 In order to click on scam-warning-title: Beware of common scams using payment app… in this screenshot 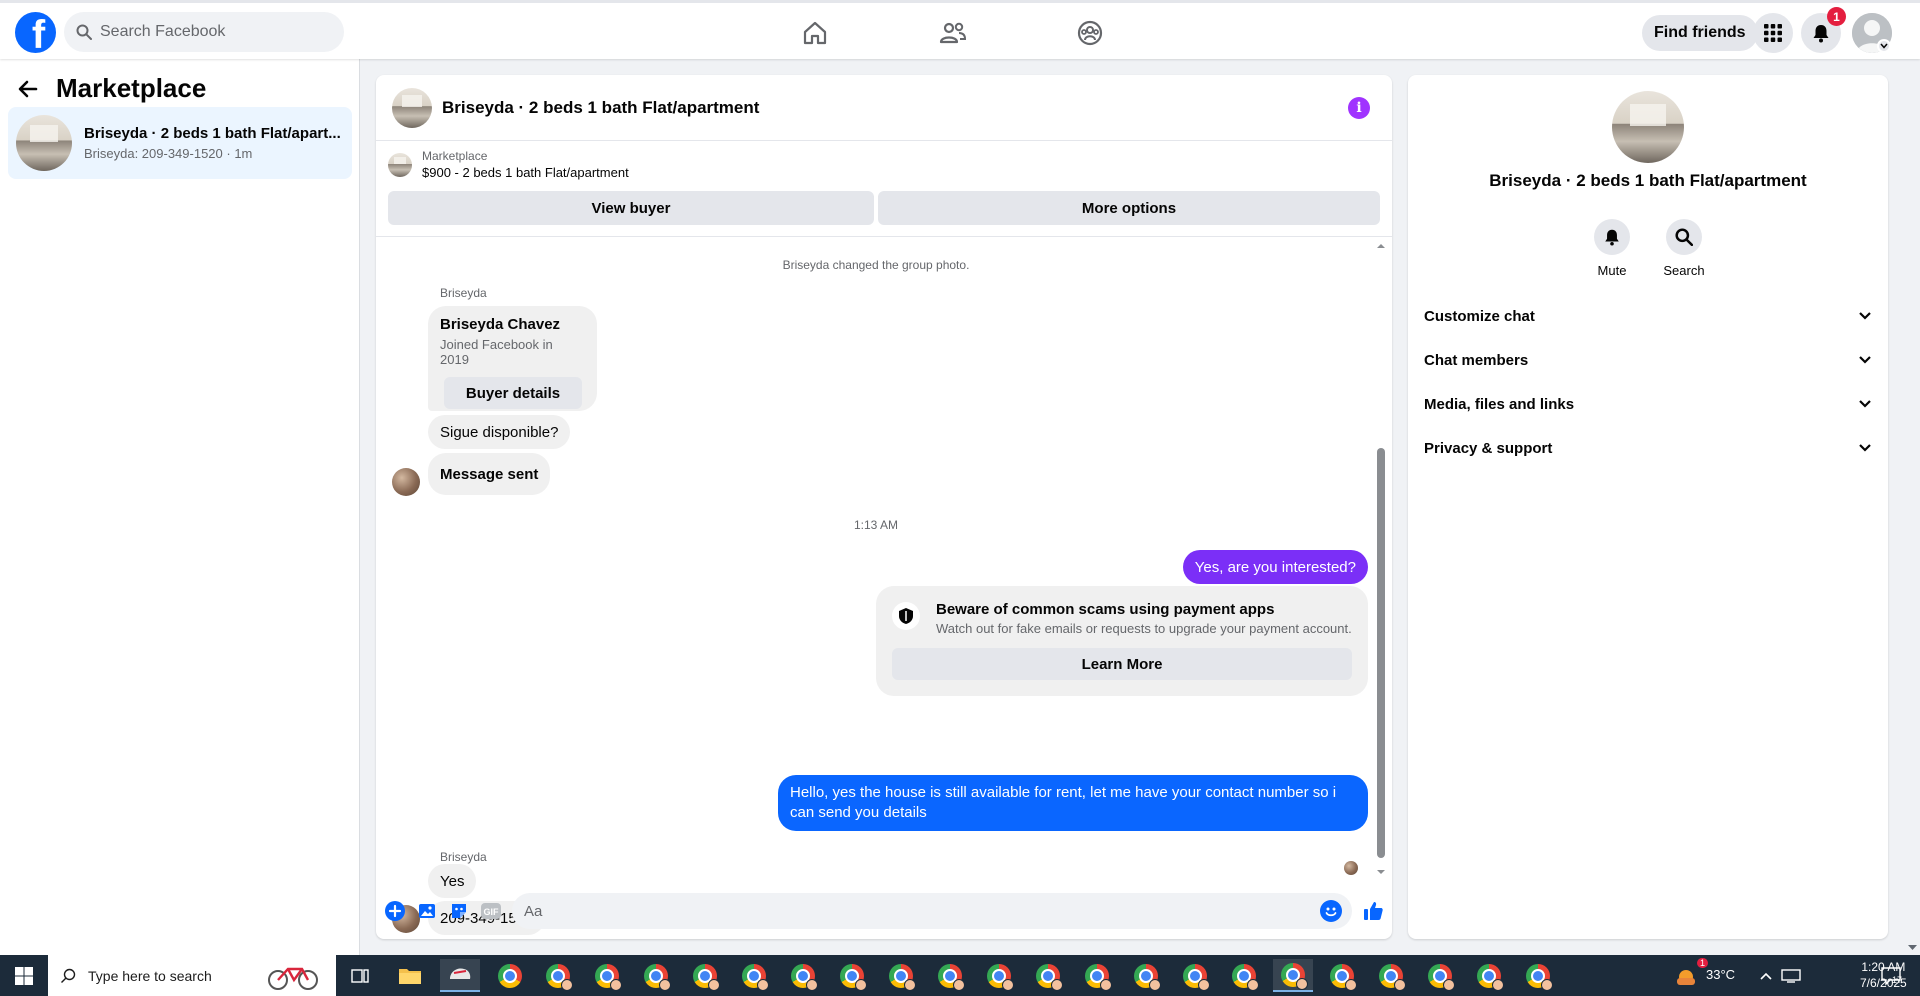, I will do `click(1105, 609)`.